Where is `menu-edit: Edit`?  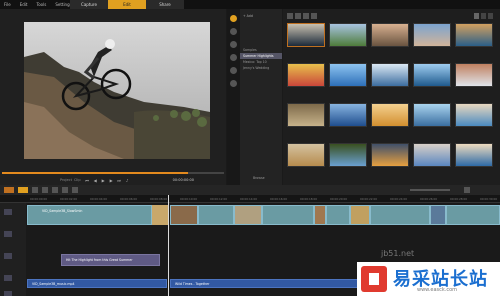
menu-edit: Edit is located at coordinates (24, 4).